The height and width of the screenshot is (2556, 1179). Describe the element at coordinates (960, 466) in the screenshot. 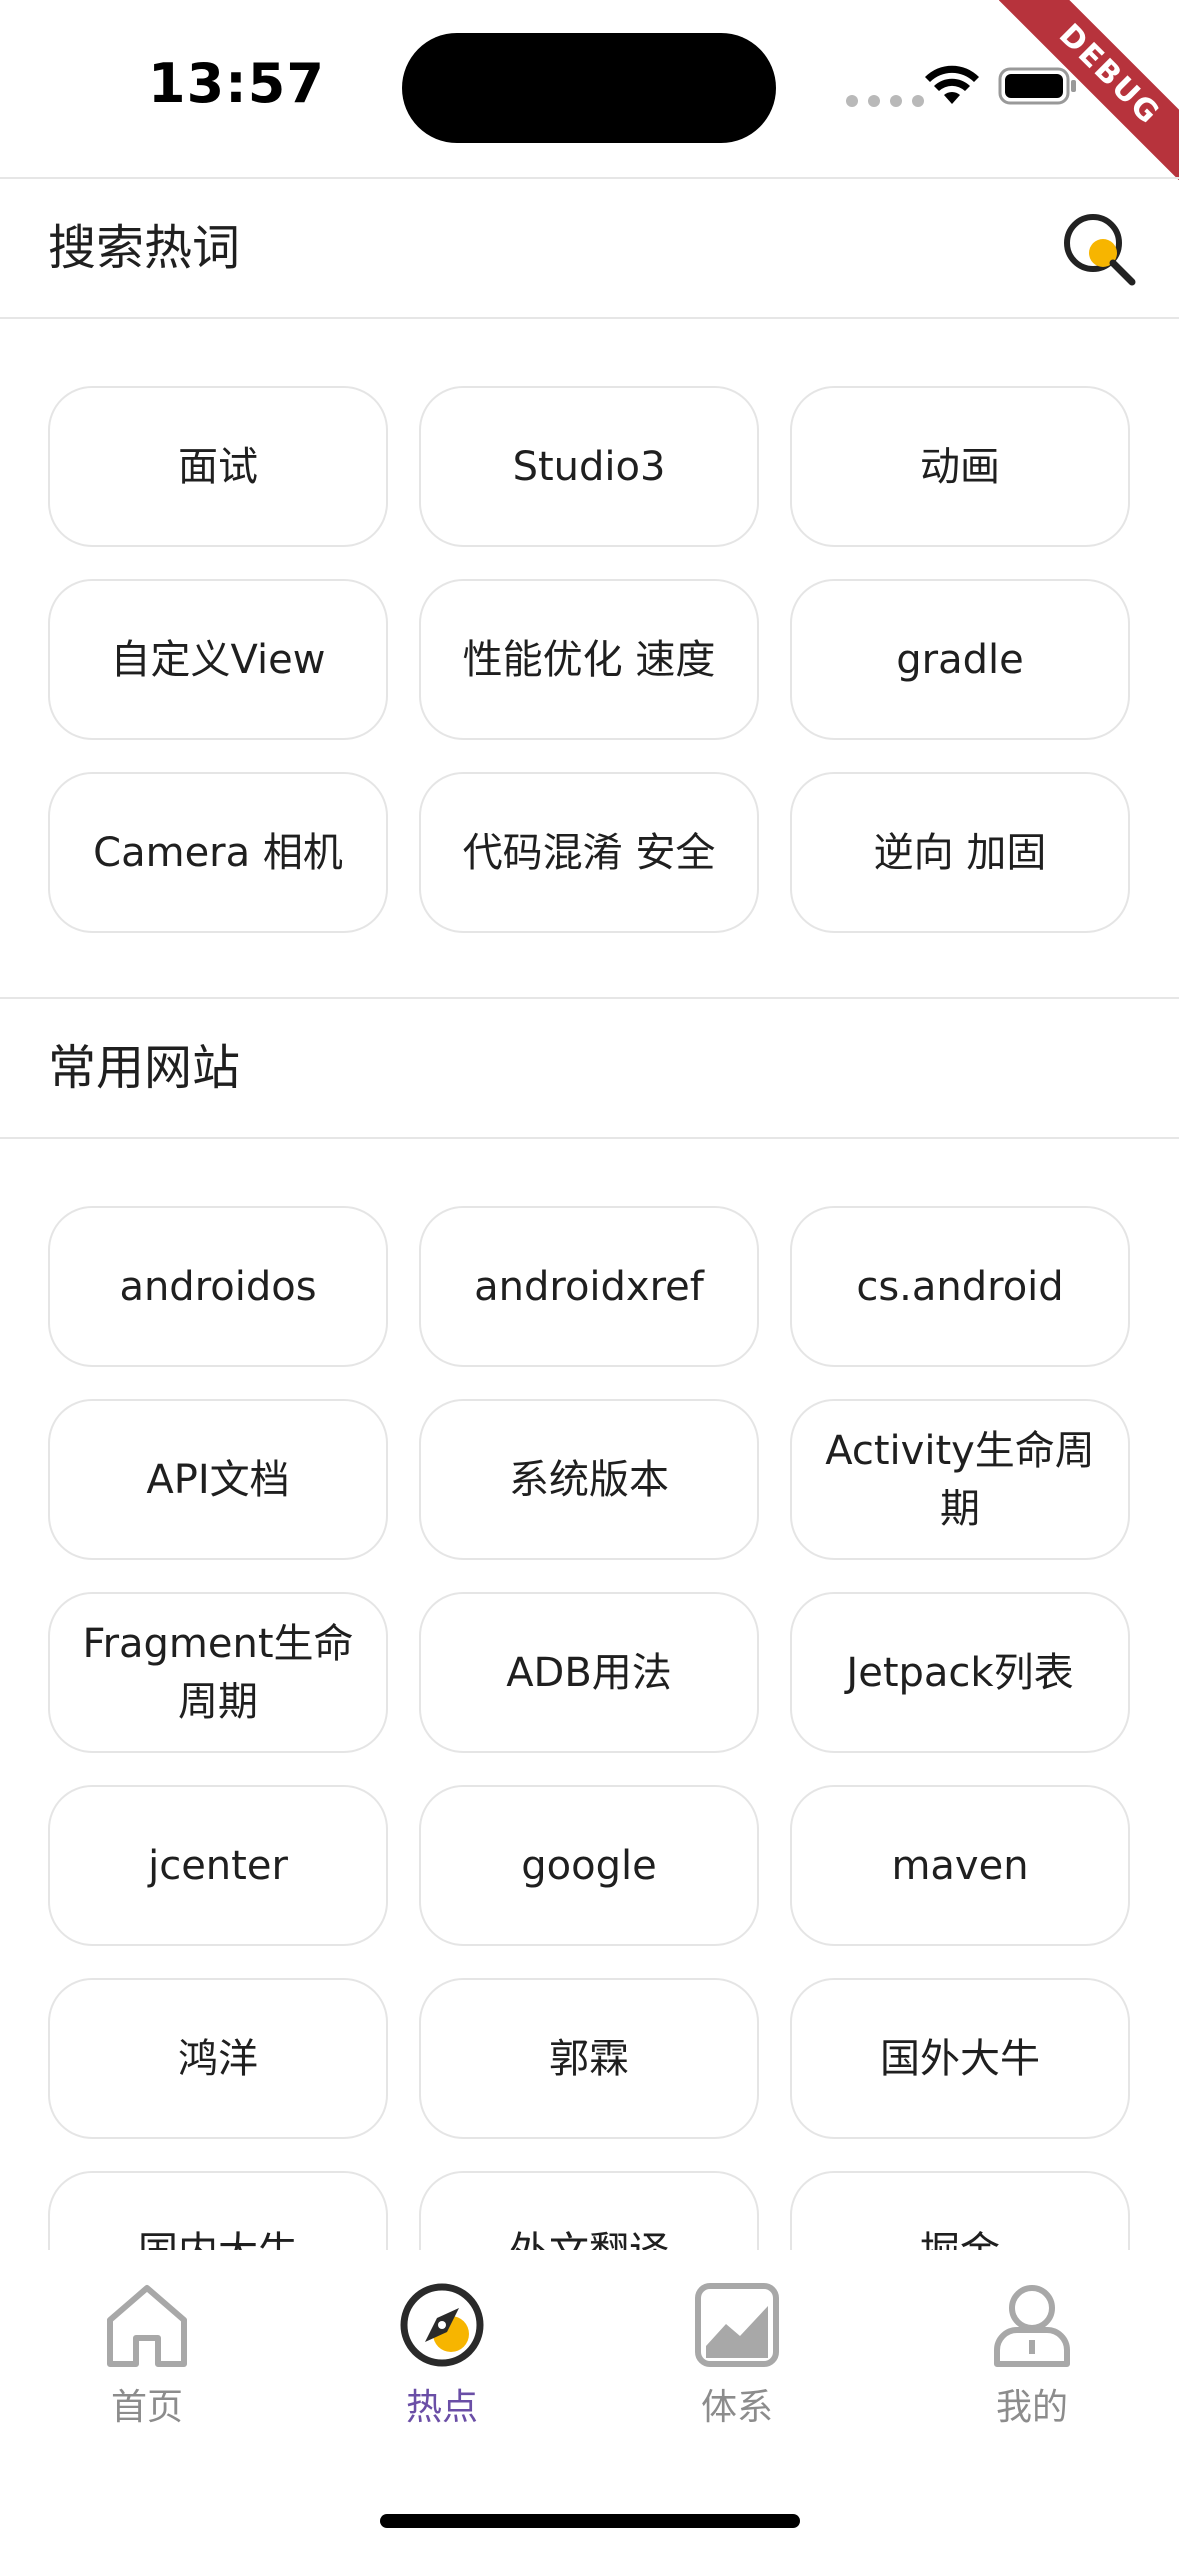

I see `chip: 动画` at that location.